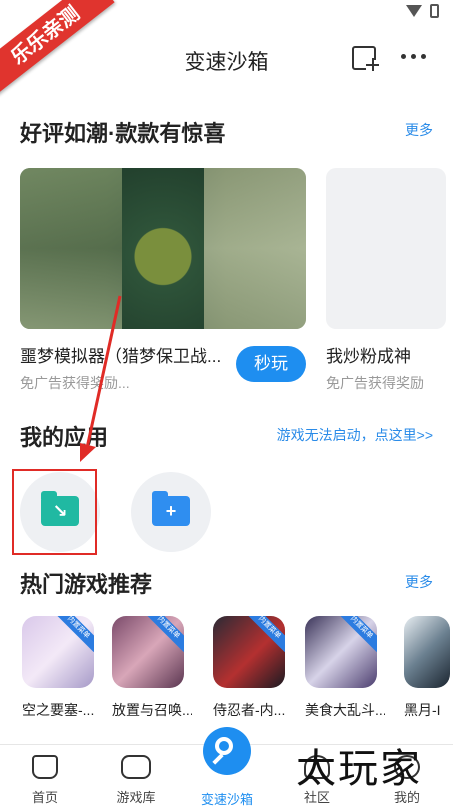  Describe the element at coordinates (45, 780) in the screenshot. I see `nav-home: 首页` at that location.